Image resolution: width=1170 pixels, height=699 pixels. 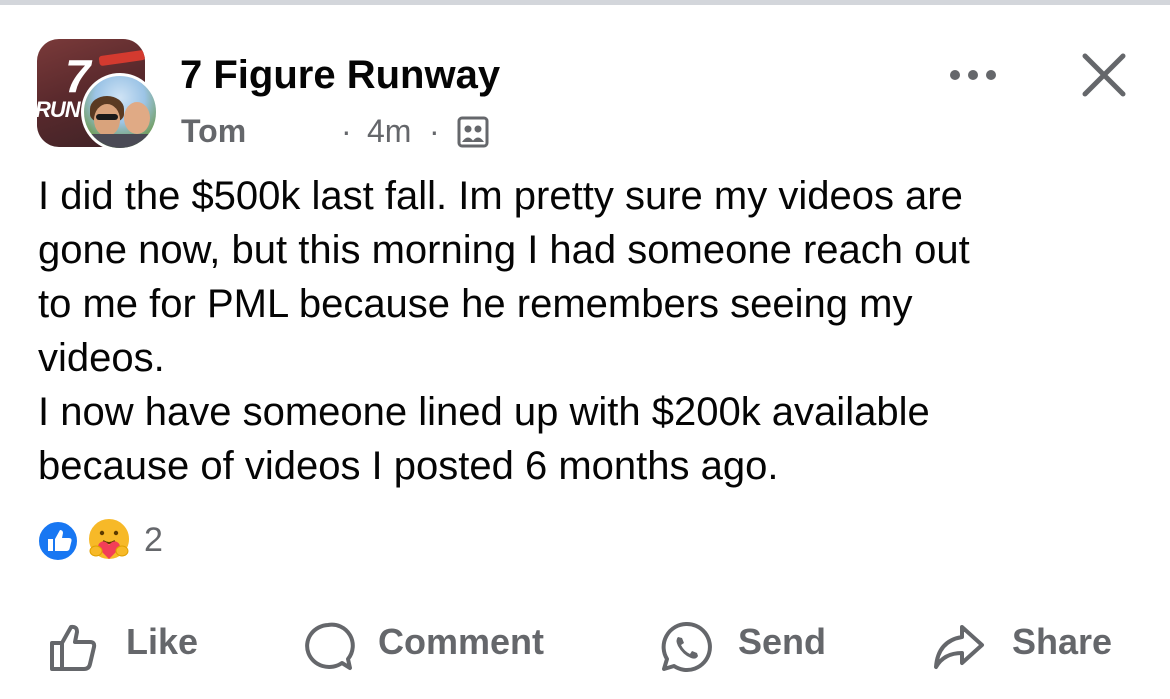 What do you see at coordinates (162, 641) in the screenshot?
I see `like-label: Like` at bounding box center [162, 641].